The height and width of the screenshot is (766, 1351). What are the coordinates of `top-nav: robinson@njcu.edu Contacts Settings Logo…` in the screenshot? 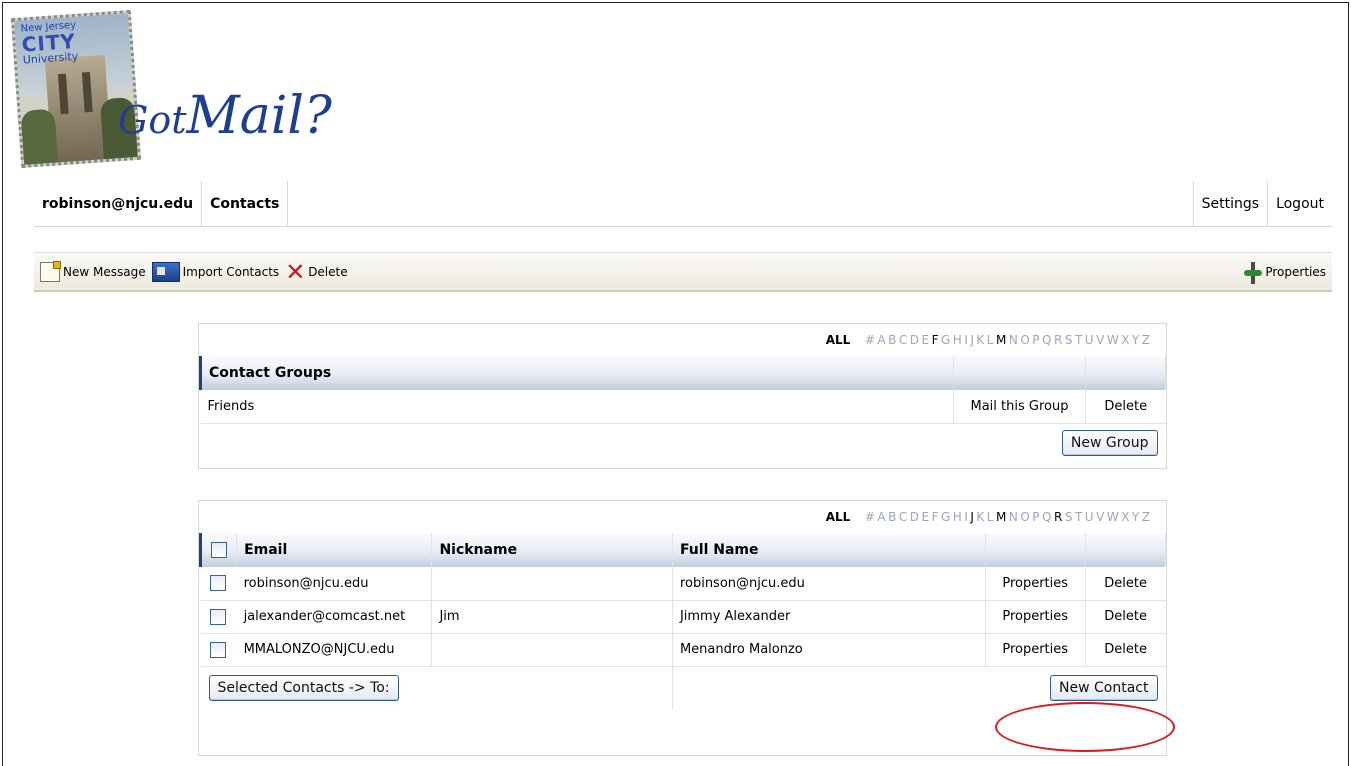 It's located at (683, 204).